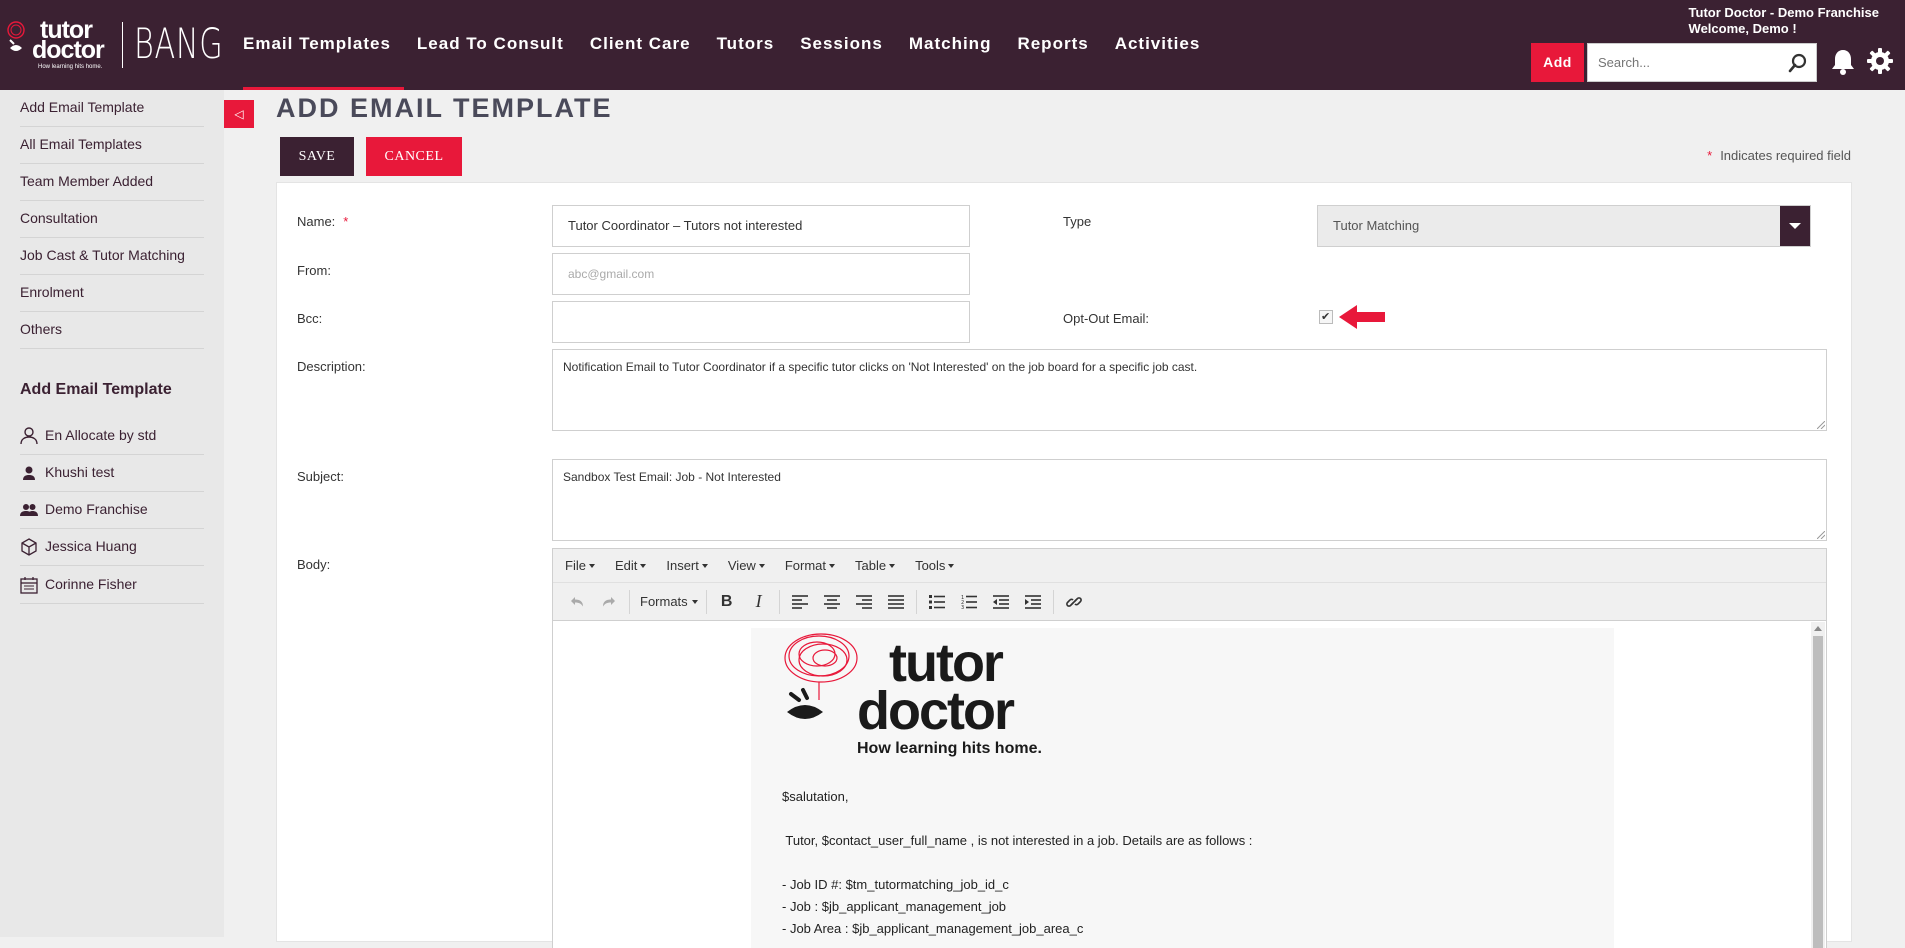 The image size is (1905, 948). I want to click on scrollbar-thumb, so click(1818, 792).